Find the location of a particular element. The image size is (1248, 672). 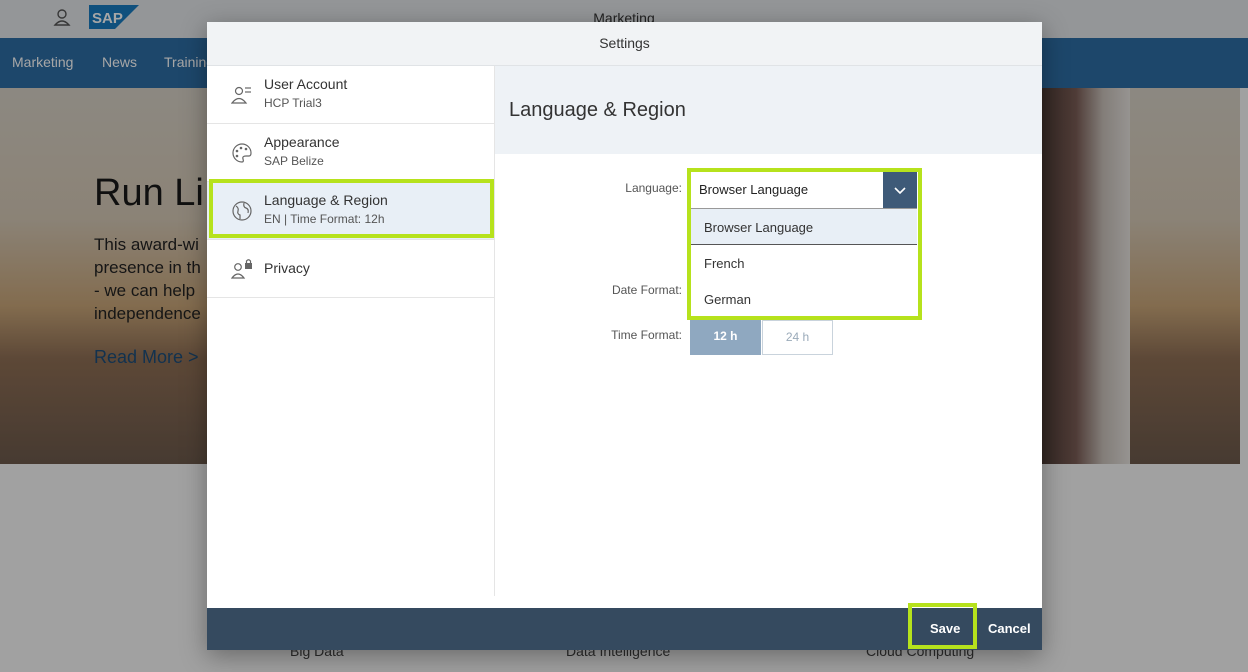

palette-icon is located at coordinates (242, 153).